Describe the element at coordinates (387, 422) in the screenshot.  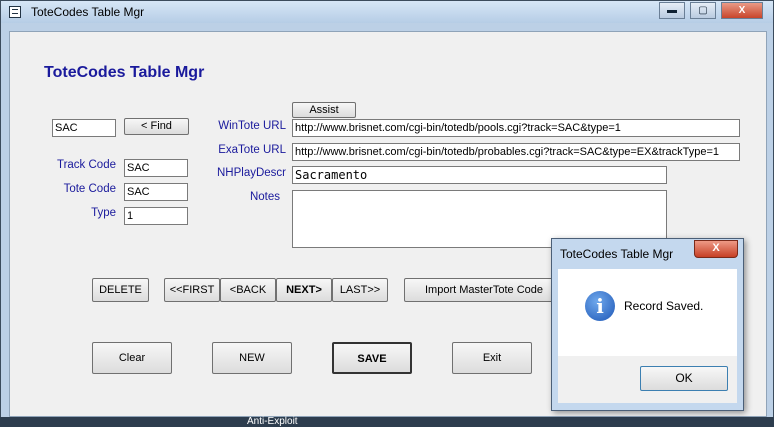
I see `taskbar: Anti-Exploit` at that location.